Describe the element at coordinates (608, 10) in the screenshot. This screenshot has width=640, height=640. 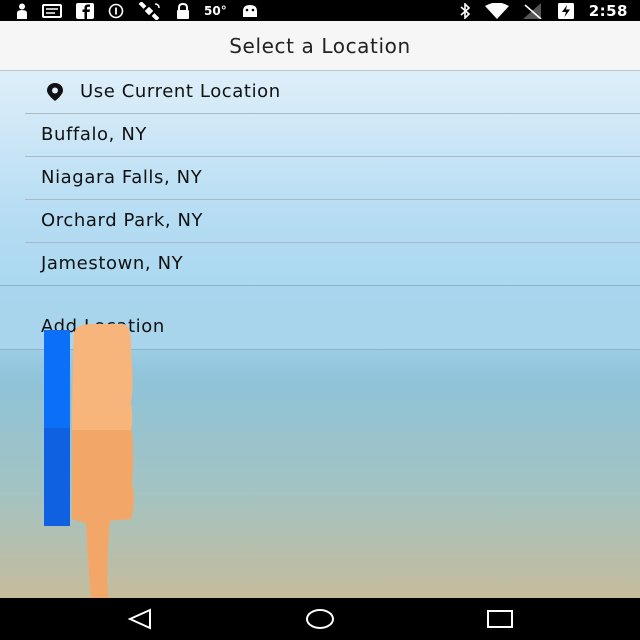
I see `clock-text: 2:58` at that location.